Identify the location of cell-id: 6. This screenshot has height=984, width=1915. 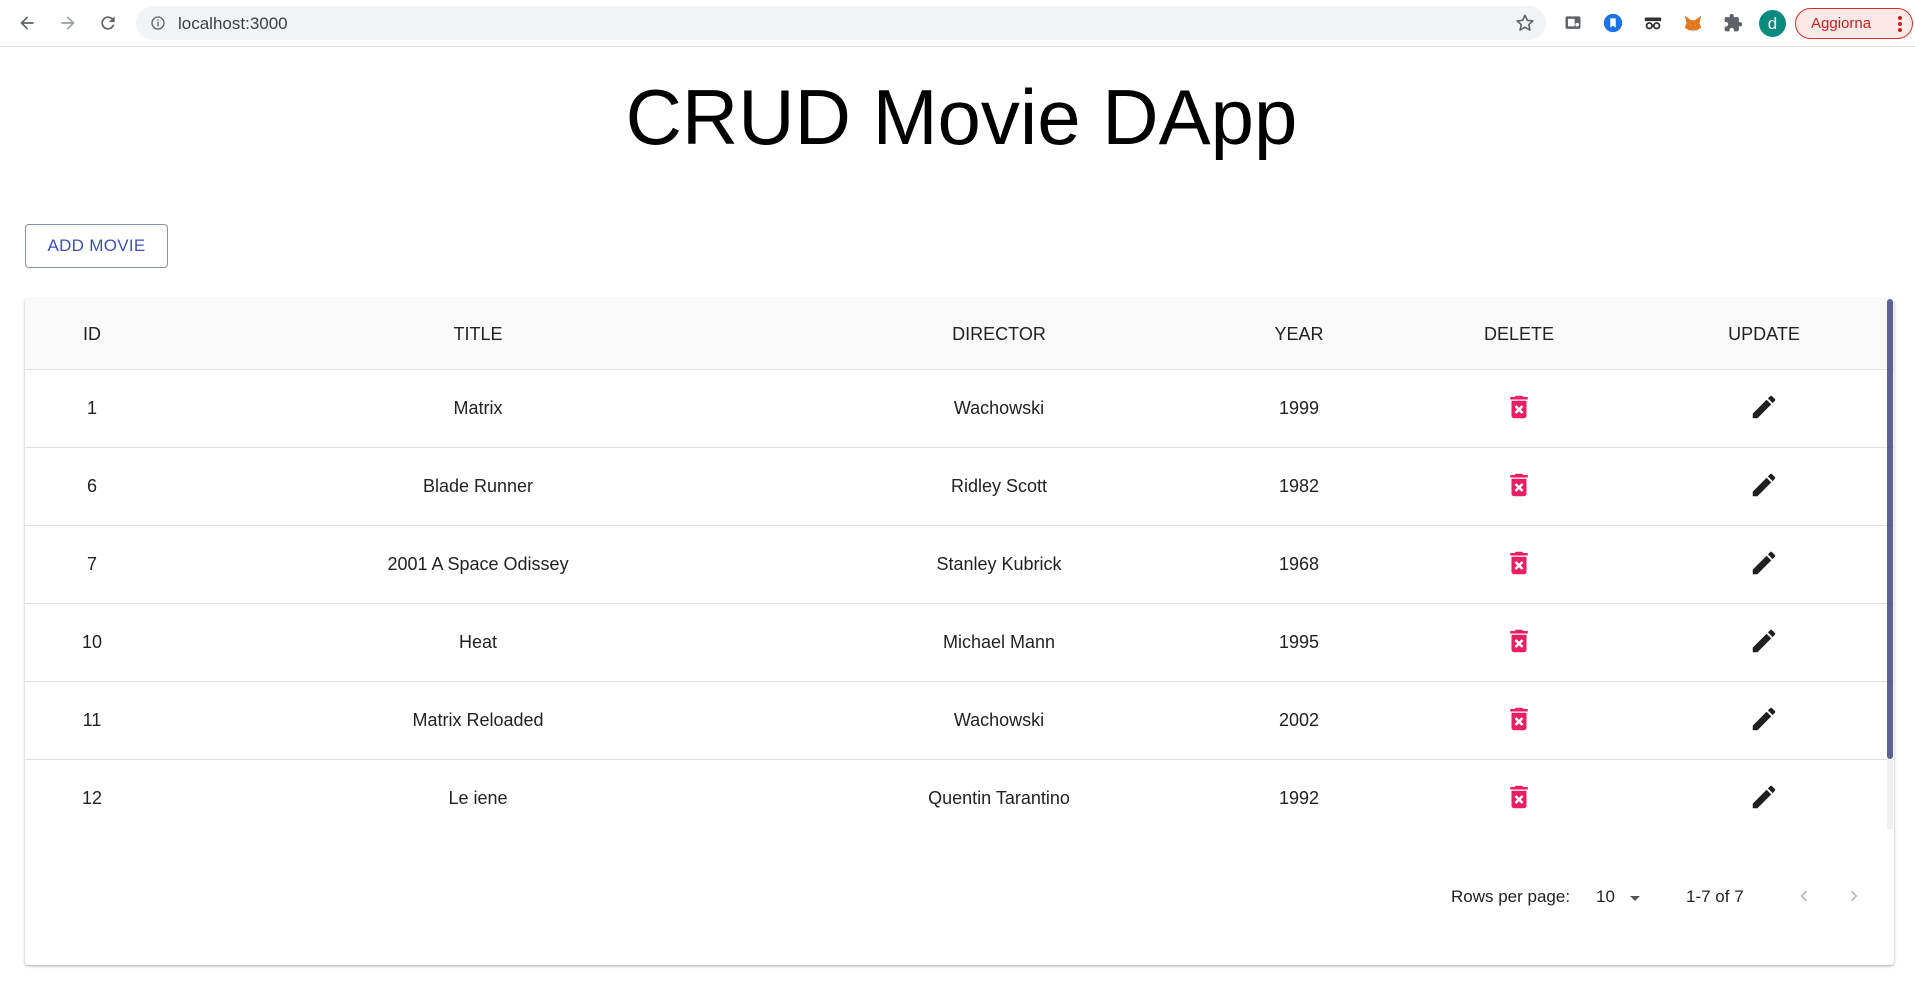
(92, 486).